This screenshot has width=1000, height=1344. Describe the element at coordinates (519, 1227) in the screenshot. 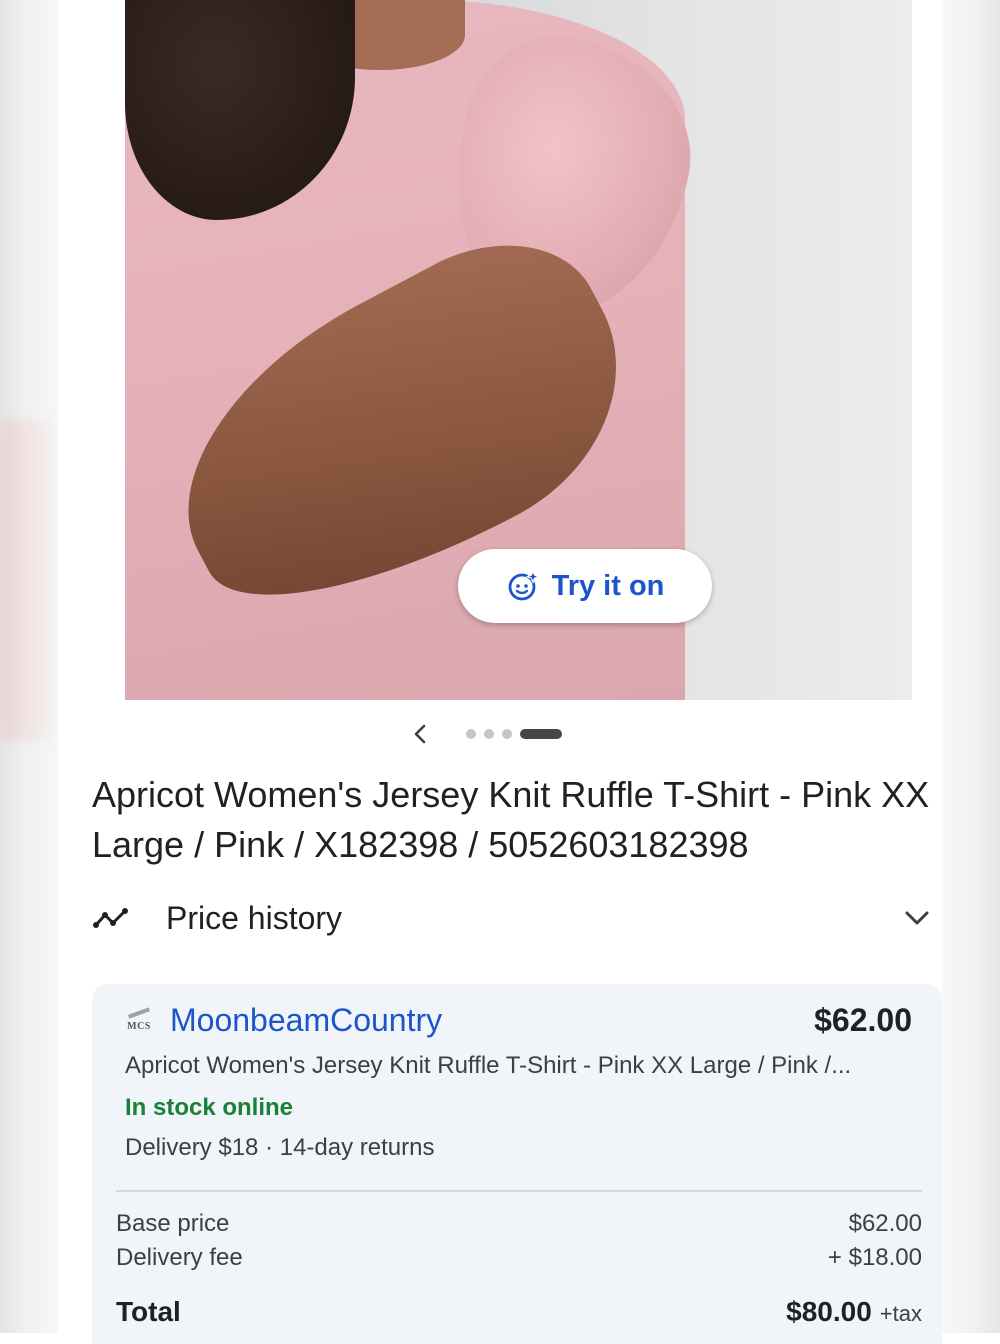

I see `base-price-row: Base price $62.00` at that location.